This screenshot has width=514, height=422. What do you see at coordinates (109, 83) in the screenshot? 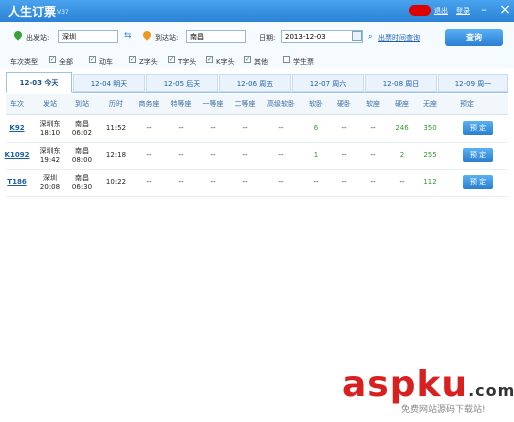
I see `tab-date: 12-04 明天` at bounding box center [109, 83].